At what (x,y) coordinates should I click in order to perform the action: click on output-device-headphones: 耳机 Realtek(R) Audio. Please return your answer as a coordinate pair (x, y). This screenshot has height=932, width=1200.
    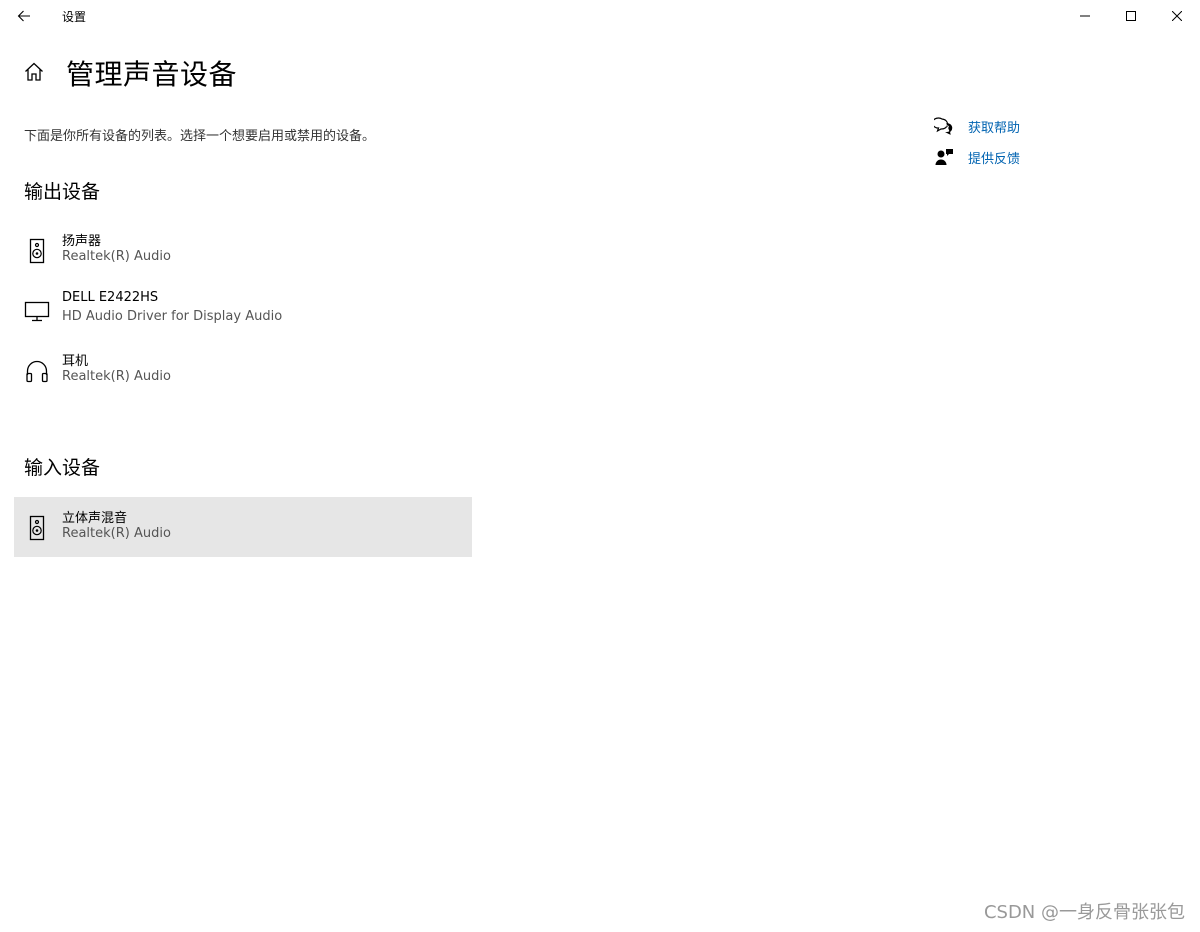
    Looking at the image, I should click on (243, 370).